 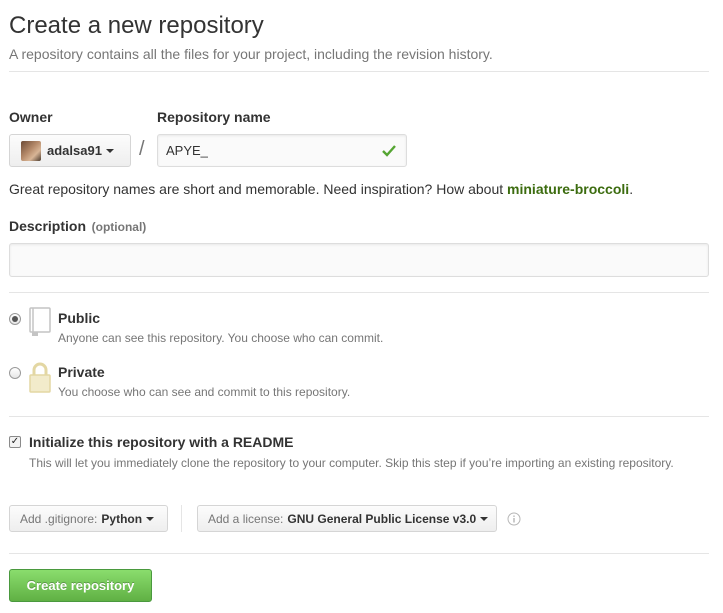 What do you see at coordinates (15, 442) in the screenshot?
I see `readme-checkbox: ✓` at bounding box center [15, 442].